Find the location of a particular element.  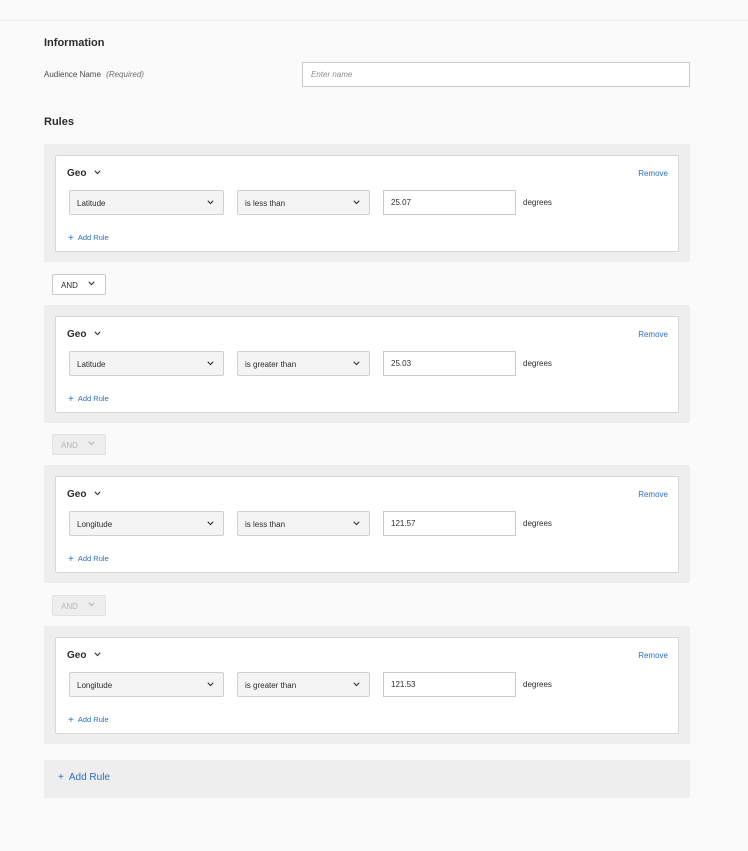

header-divider is located at coordinates (374, 20).